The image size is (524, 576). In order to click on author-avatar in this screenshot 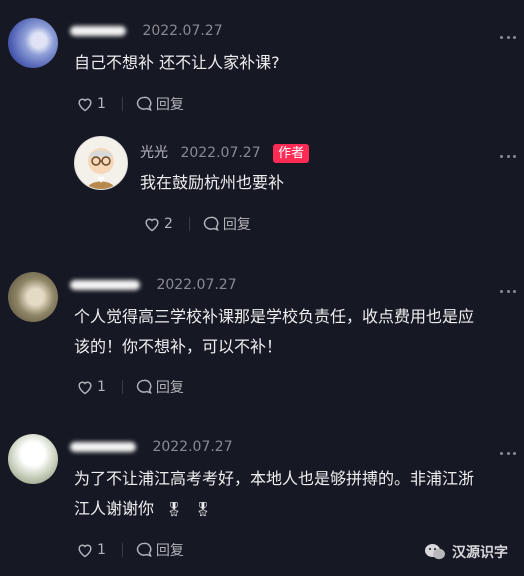, I will do `click(101, 163)`.